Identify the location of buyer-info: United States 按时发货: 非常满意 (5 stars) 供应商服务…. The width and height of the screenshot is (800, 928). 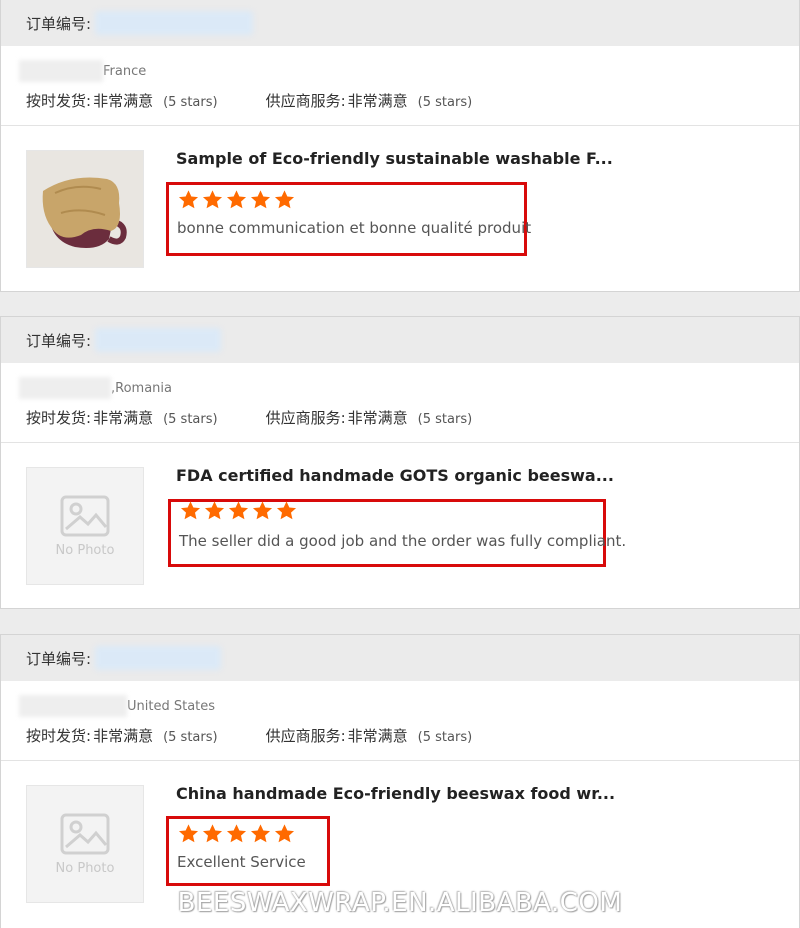
(400, 721).